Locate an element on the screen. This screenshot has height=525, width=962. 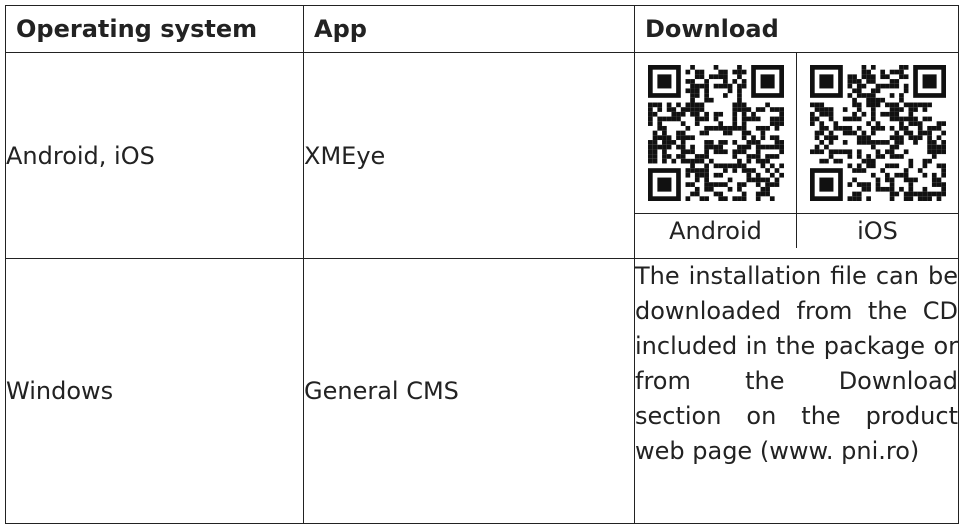
ios-qr-cell is located at coordinates (877, 133).